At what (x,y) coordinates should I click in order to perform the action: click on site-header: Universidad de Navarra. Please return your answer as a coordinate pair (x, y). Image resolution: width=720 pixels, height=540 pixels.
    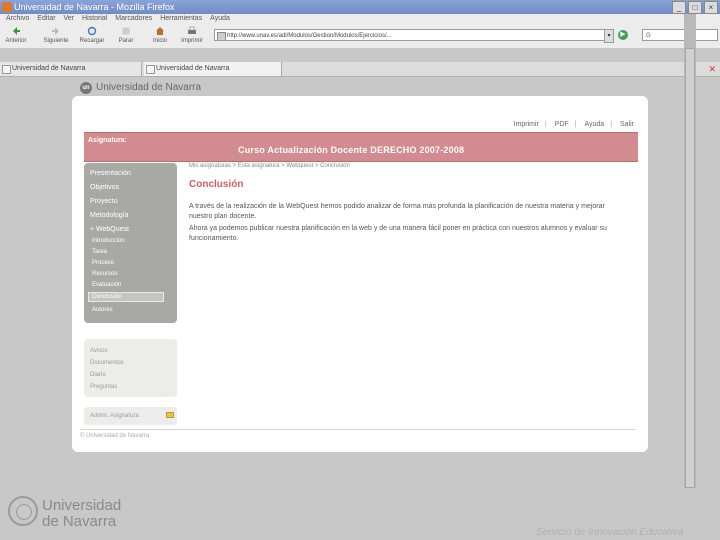
    Looking at the image, I should click on (149, 87).